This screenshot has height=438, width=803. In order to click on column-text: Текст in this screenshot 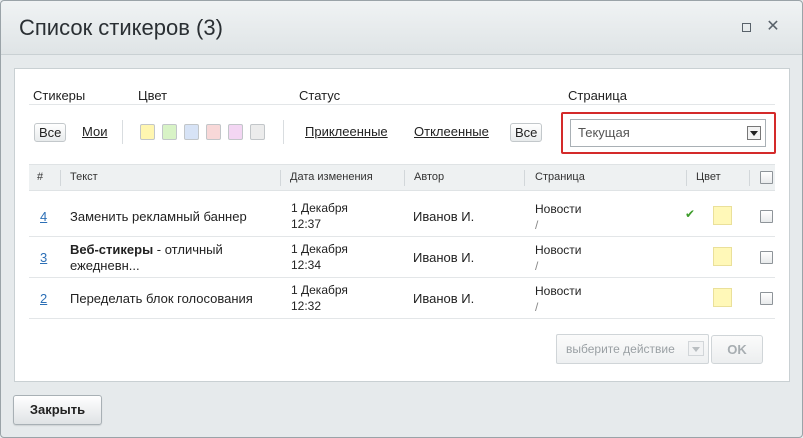, I will do `click(84, 177)`.